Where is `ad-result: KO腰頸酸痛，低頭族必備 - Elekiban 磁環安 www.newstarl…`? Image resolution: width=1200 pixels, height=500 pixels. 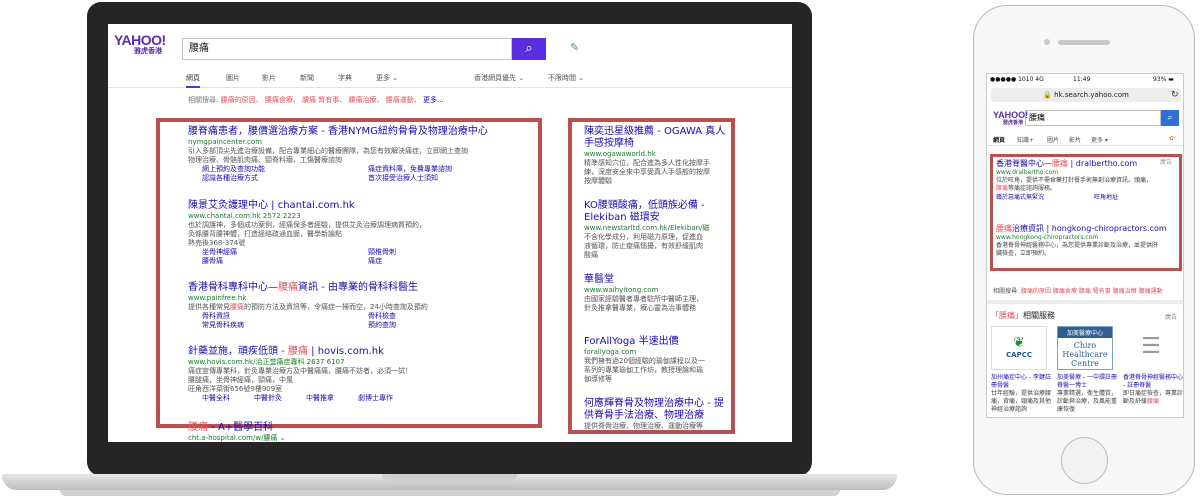 ad-result: KO腰頸酸痛，低頭族必備 - Elekiban 磁環安 www.newstarl… is located at coordinates (657, 230).